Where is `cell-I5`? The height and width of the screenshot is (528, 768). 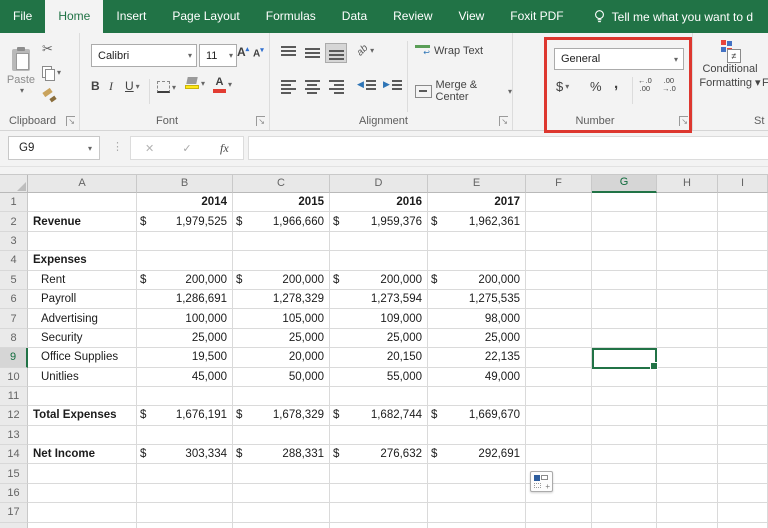
cell-I5 is located at coordinates (743, 280).